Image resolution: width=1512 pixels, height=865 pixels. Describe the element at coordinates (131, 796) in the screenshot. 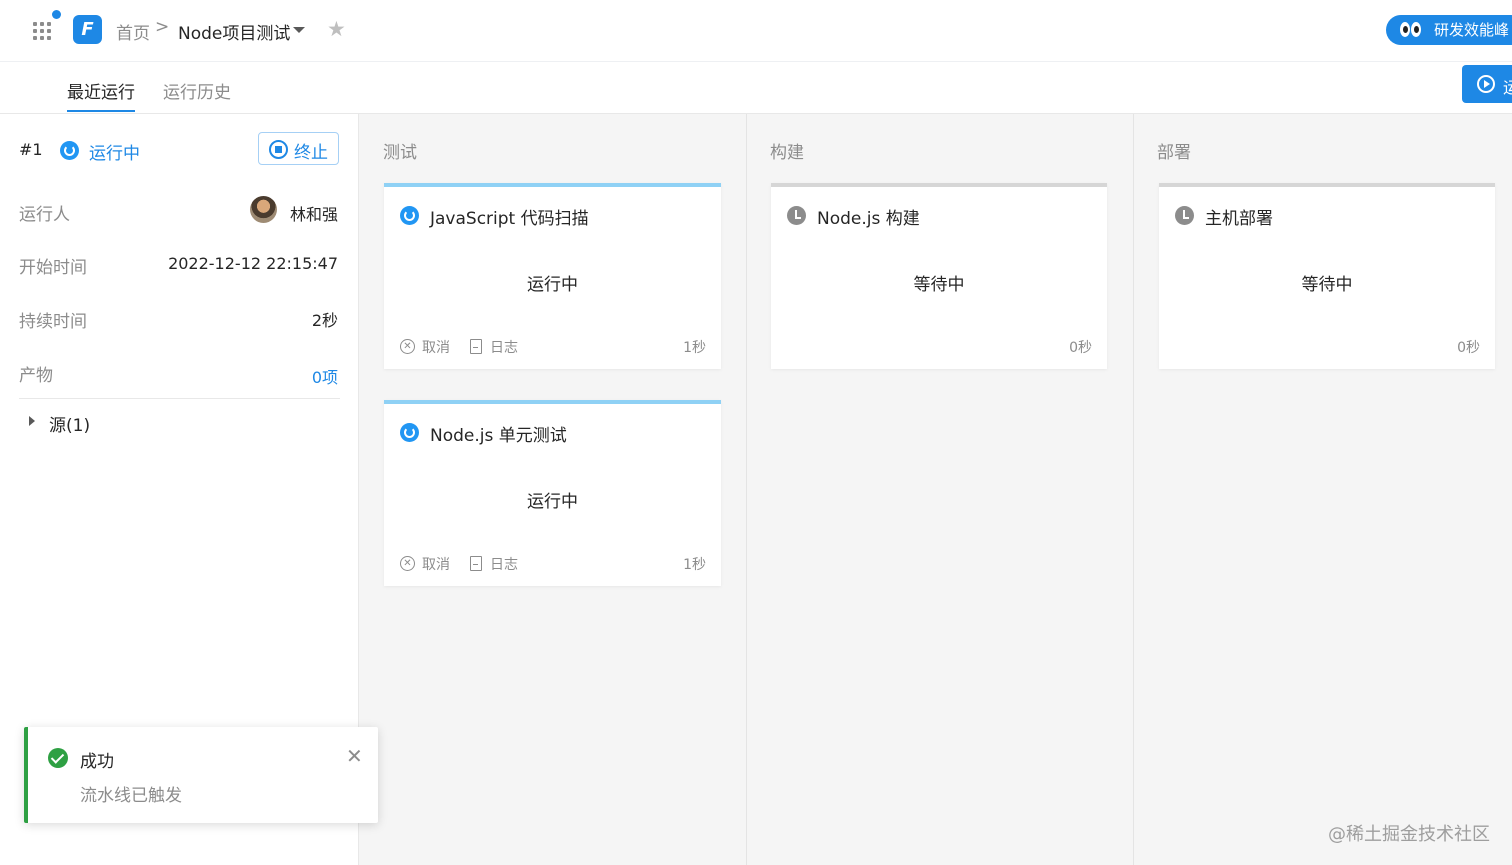

I see `toast-message: 流水线已触发` at that location.